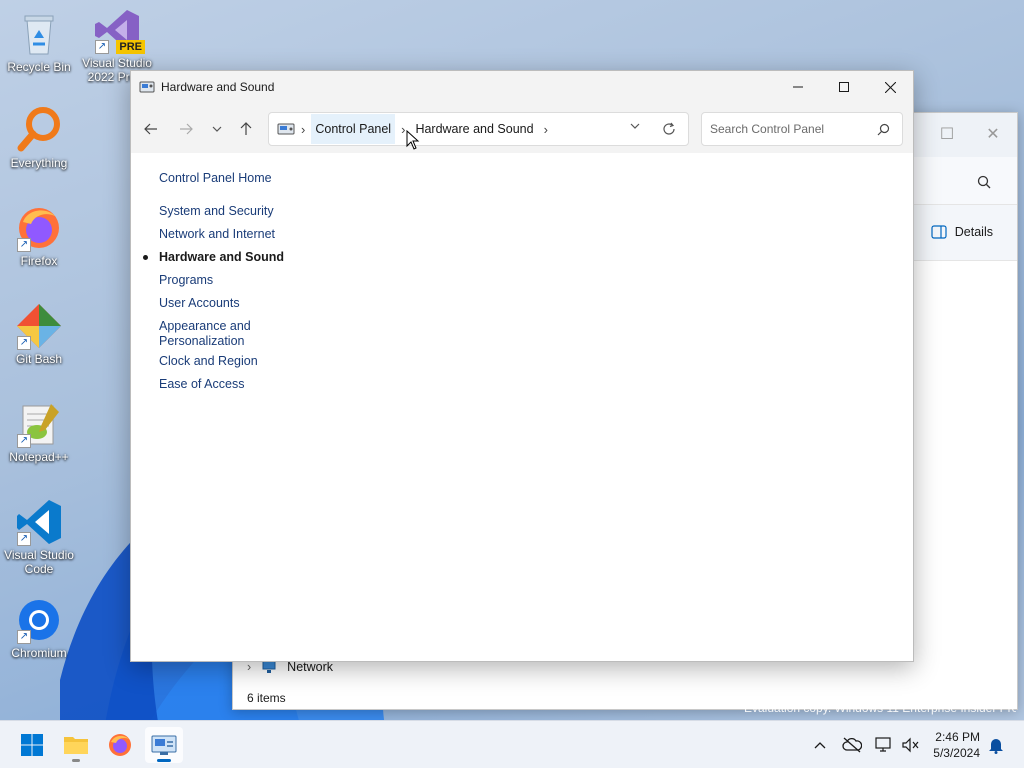 This screenshot has width=1024, height=768. I want to click on minimize-icon, so click(798, 87).